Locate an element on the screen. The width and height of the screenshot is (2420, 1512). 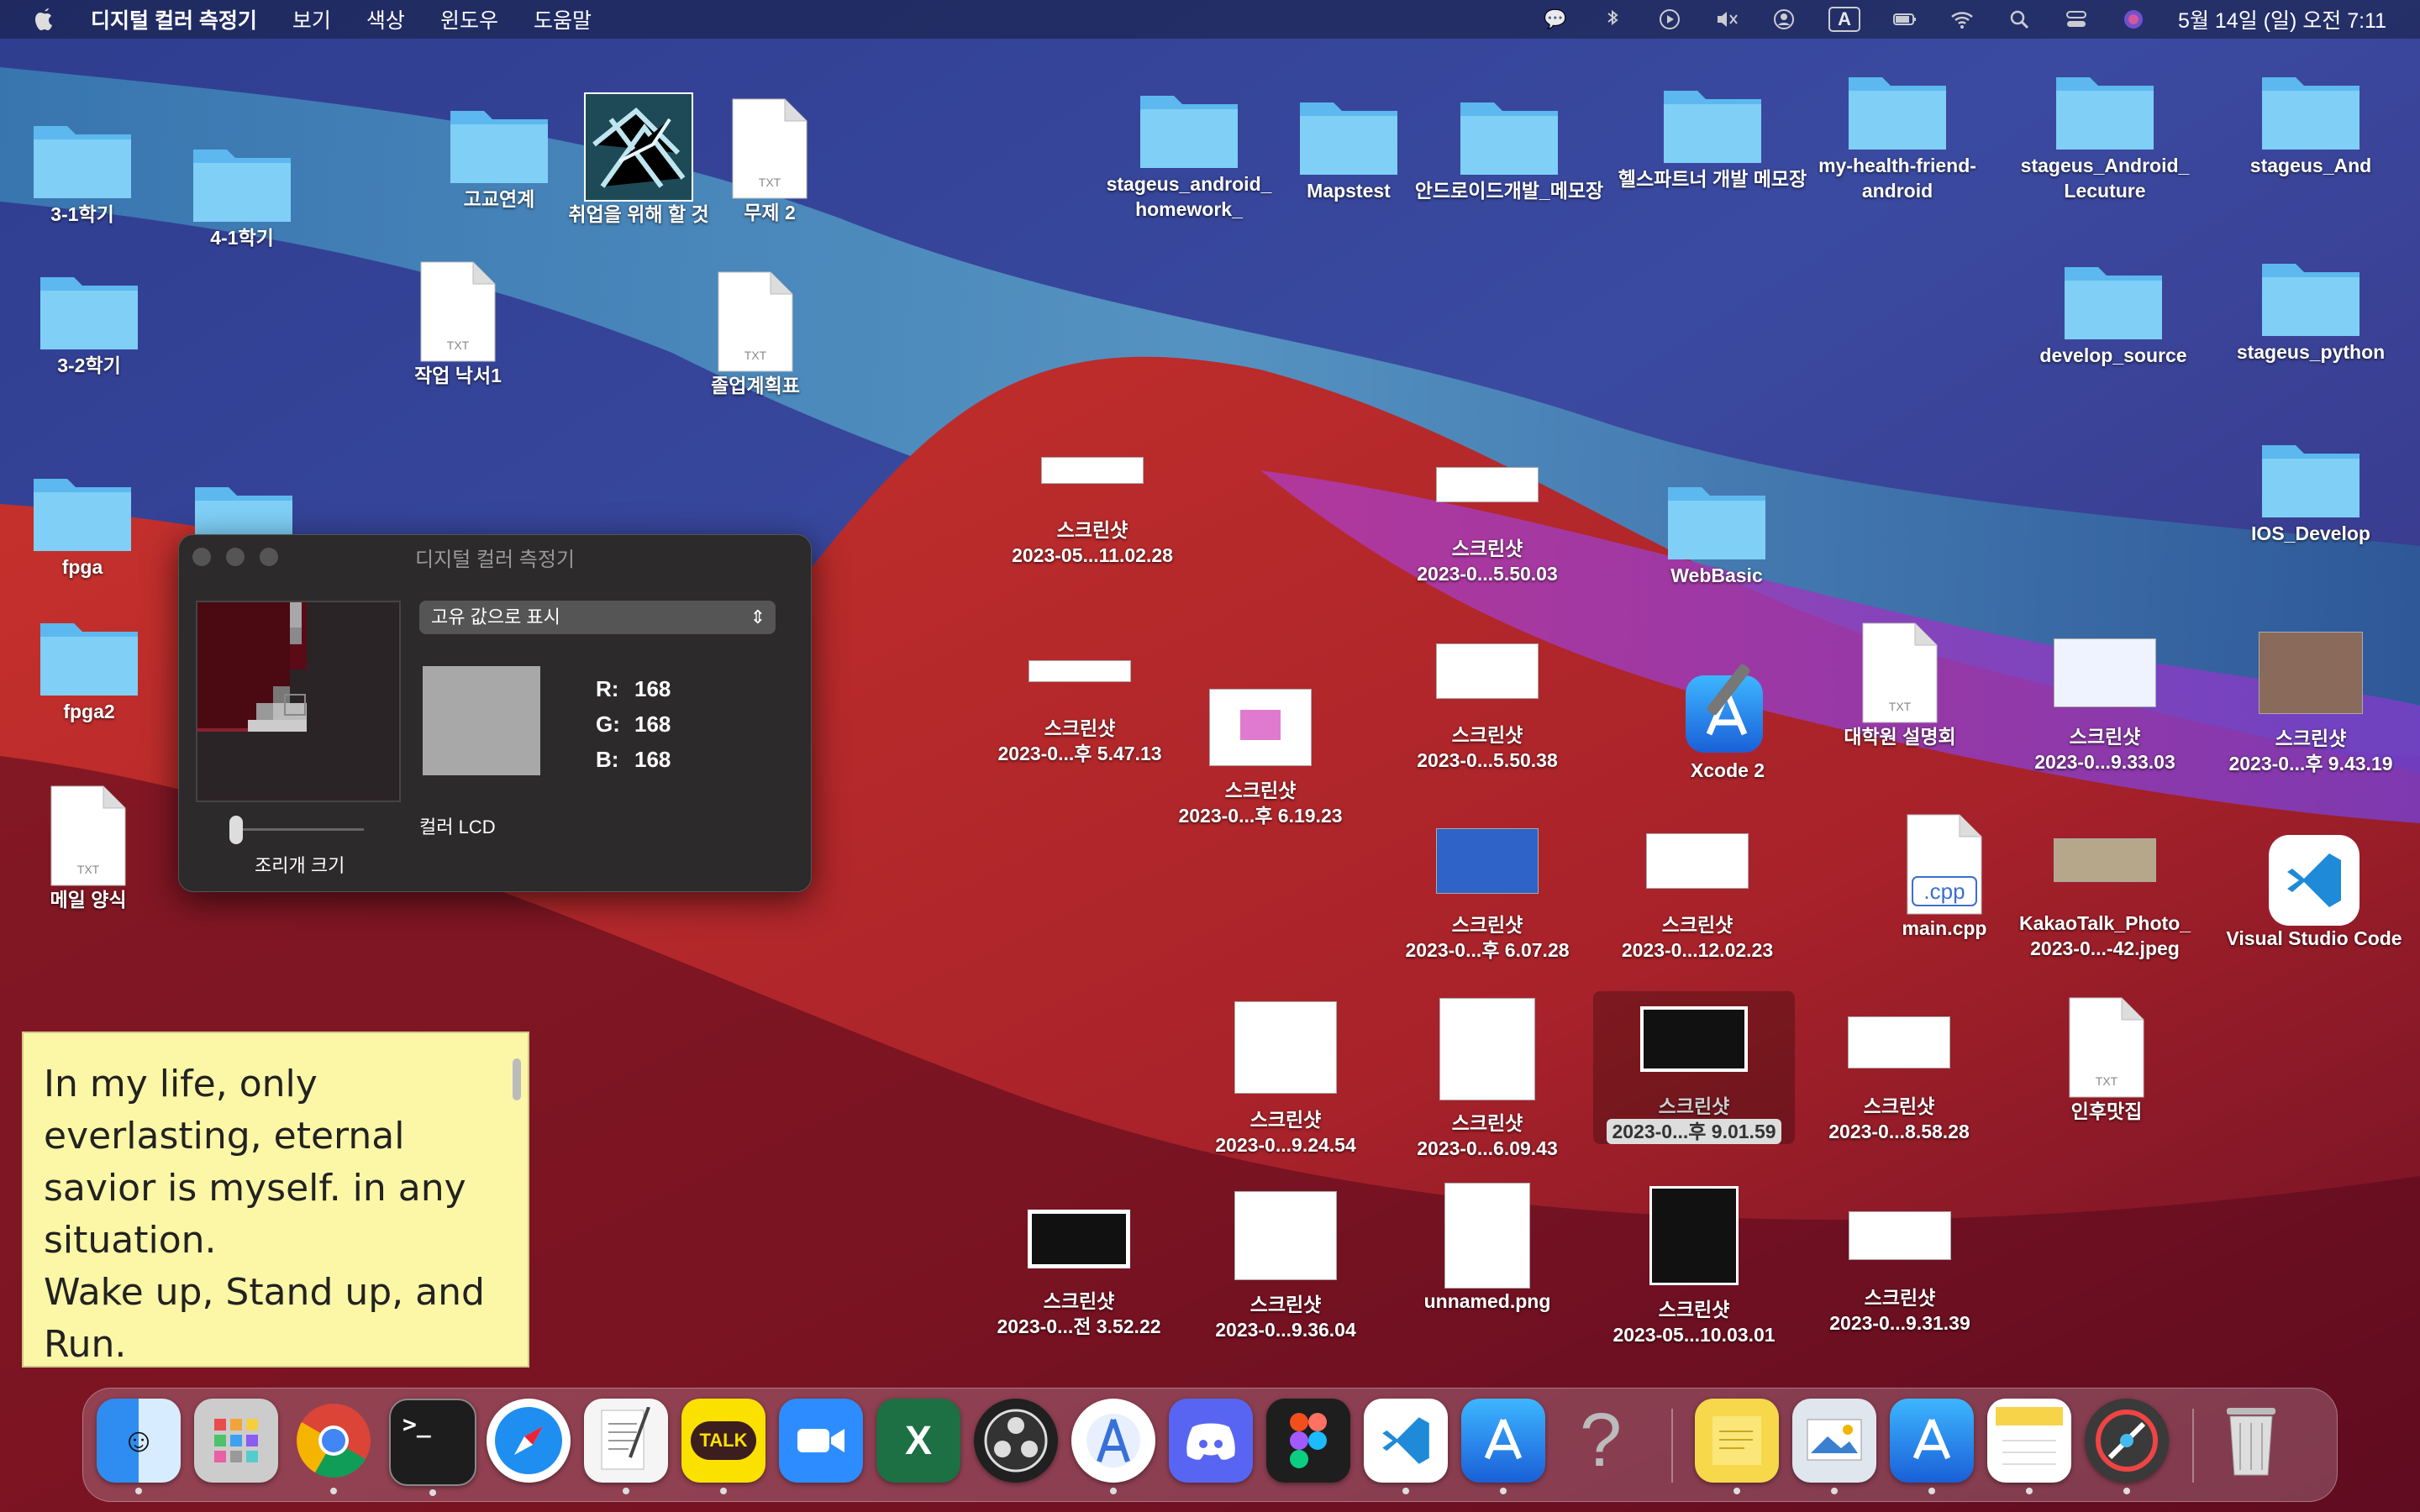
menu-window: 윈도우 is located at coordinates (469, 19).